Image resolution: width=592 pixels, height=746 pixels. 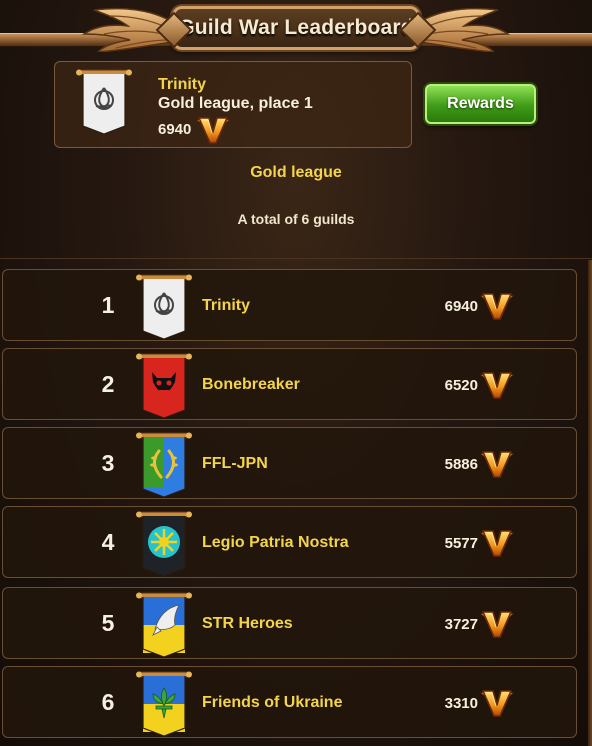 I want to click on total-guilds-label: A total of 6 guilds, so click(x=296, y=219).